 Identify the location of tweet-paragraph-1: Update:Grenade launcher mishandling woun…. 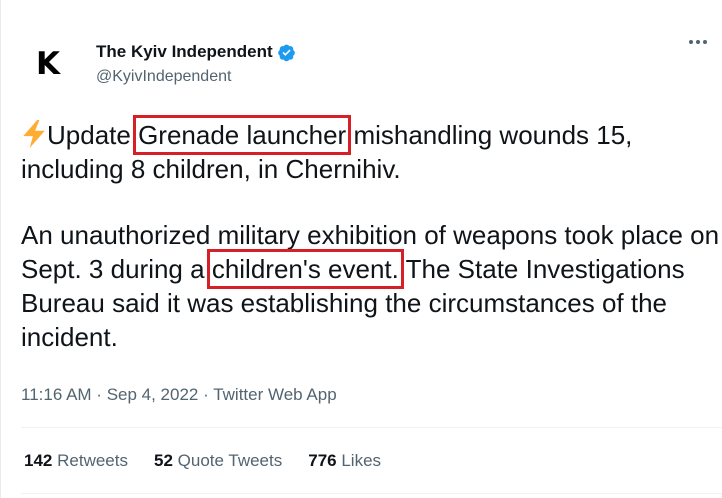
(371, 150).